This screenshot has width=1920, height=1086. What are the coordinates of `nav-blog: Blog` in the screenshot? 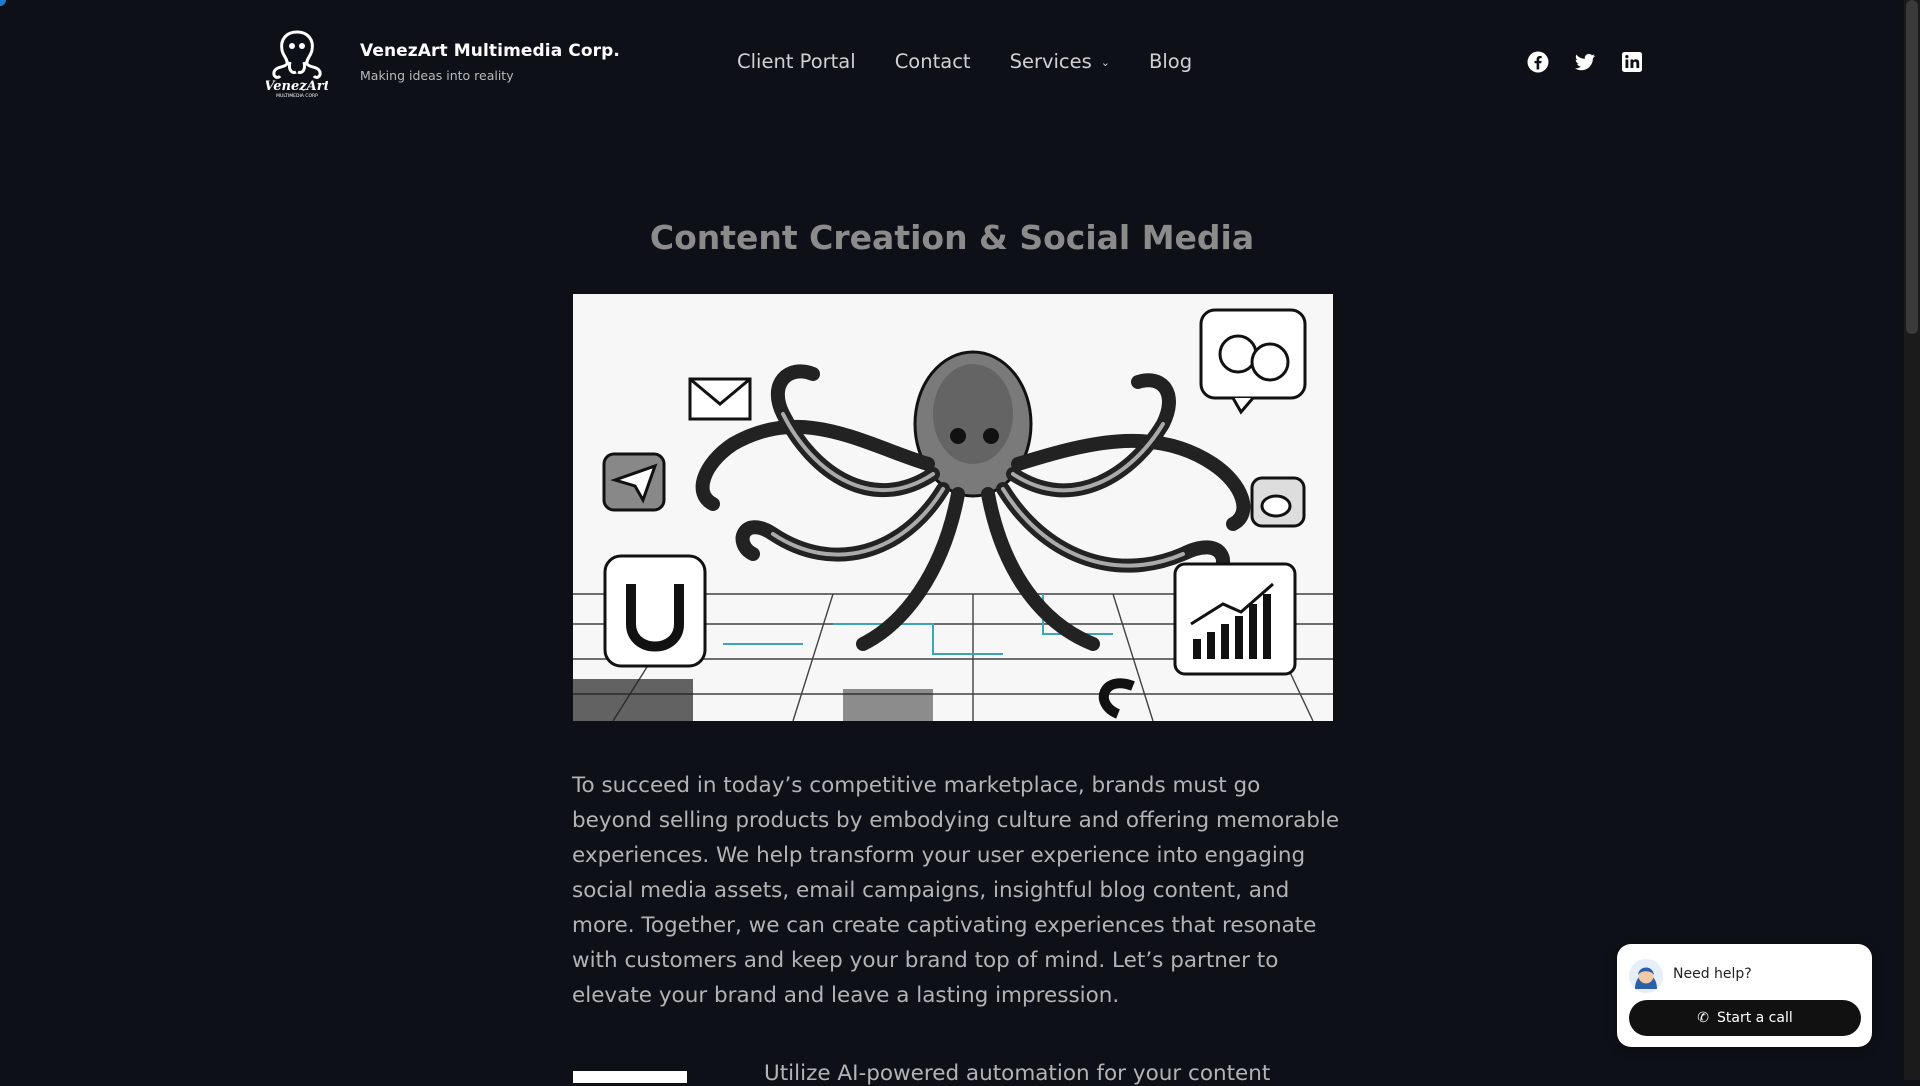 It's located at (1170, 61).